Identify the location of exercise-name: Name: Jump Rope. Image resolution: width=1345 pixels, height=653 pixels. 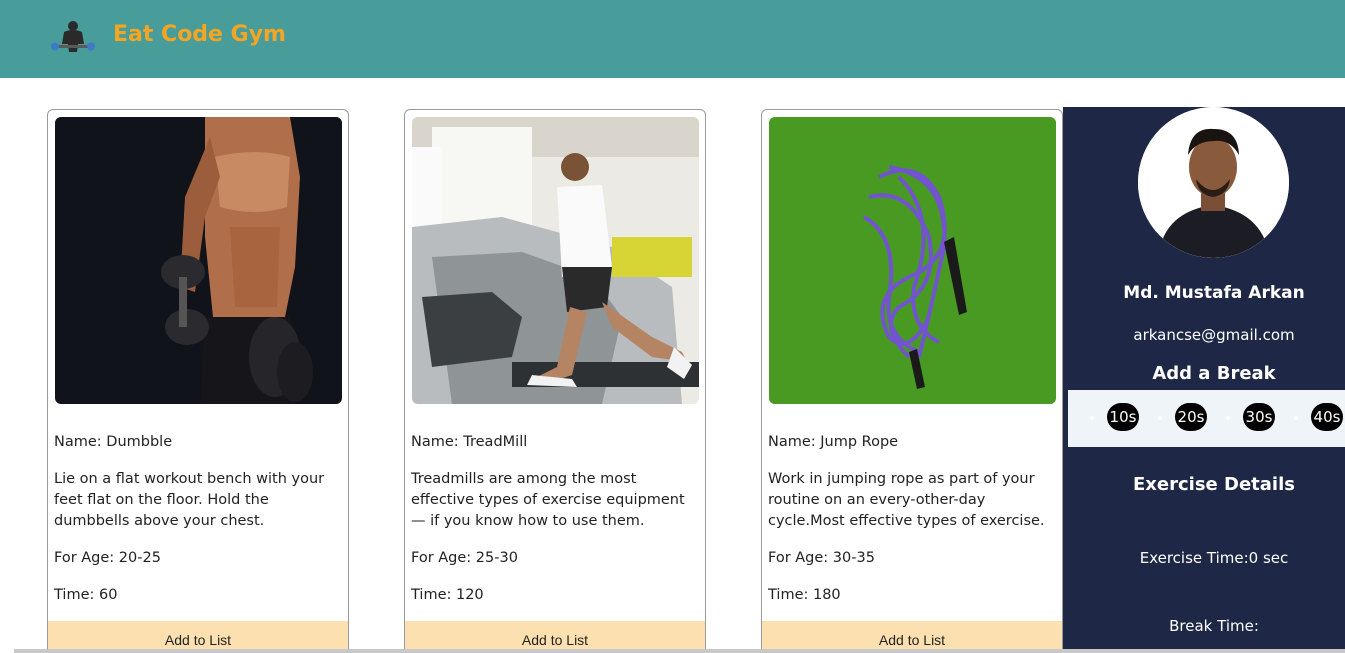
(833, 442).